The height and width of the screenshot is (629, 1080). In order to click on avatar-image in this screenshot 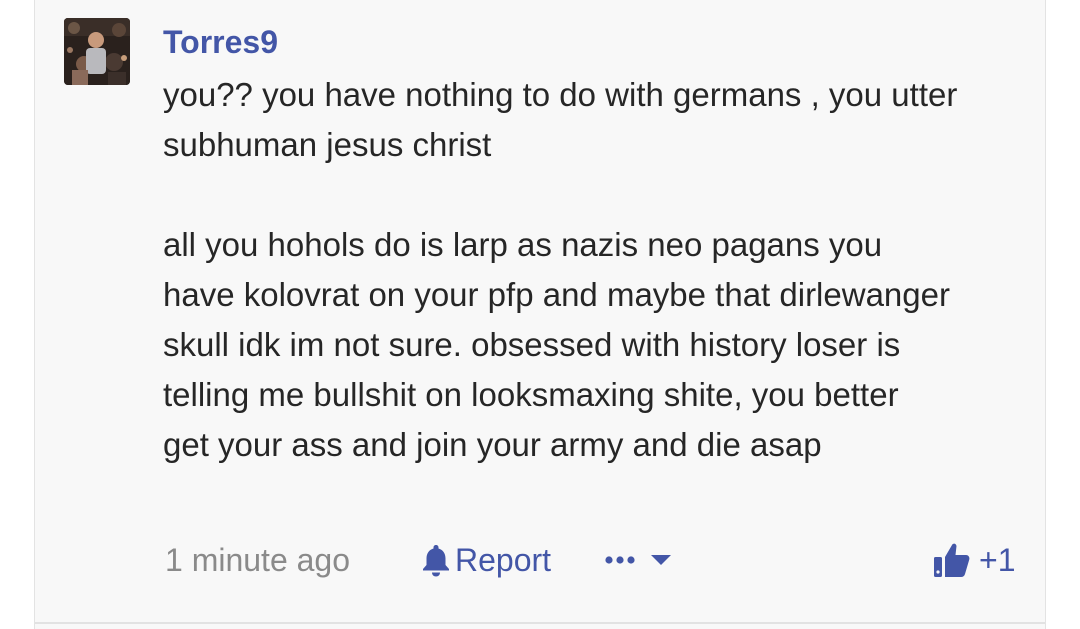, I will do `click(97, 51)`.